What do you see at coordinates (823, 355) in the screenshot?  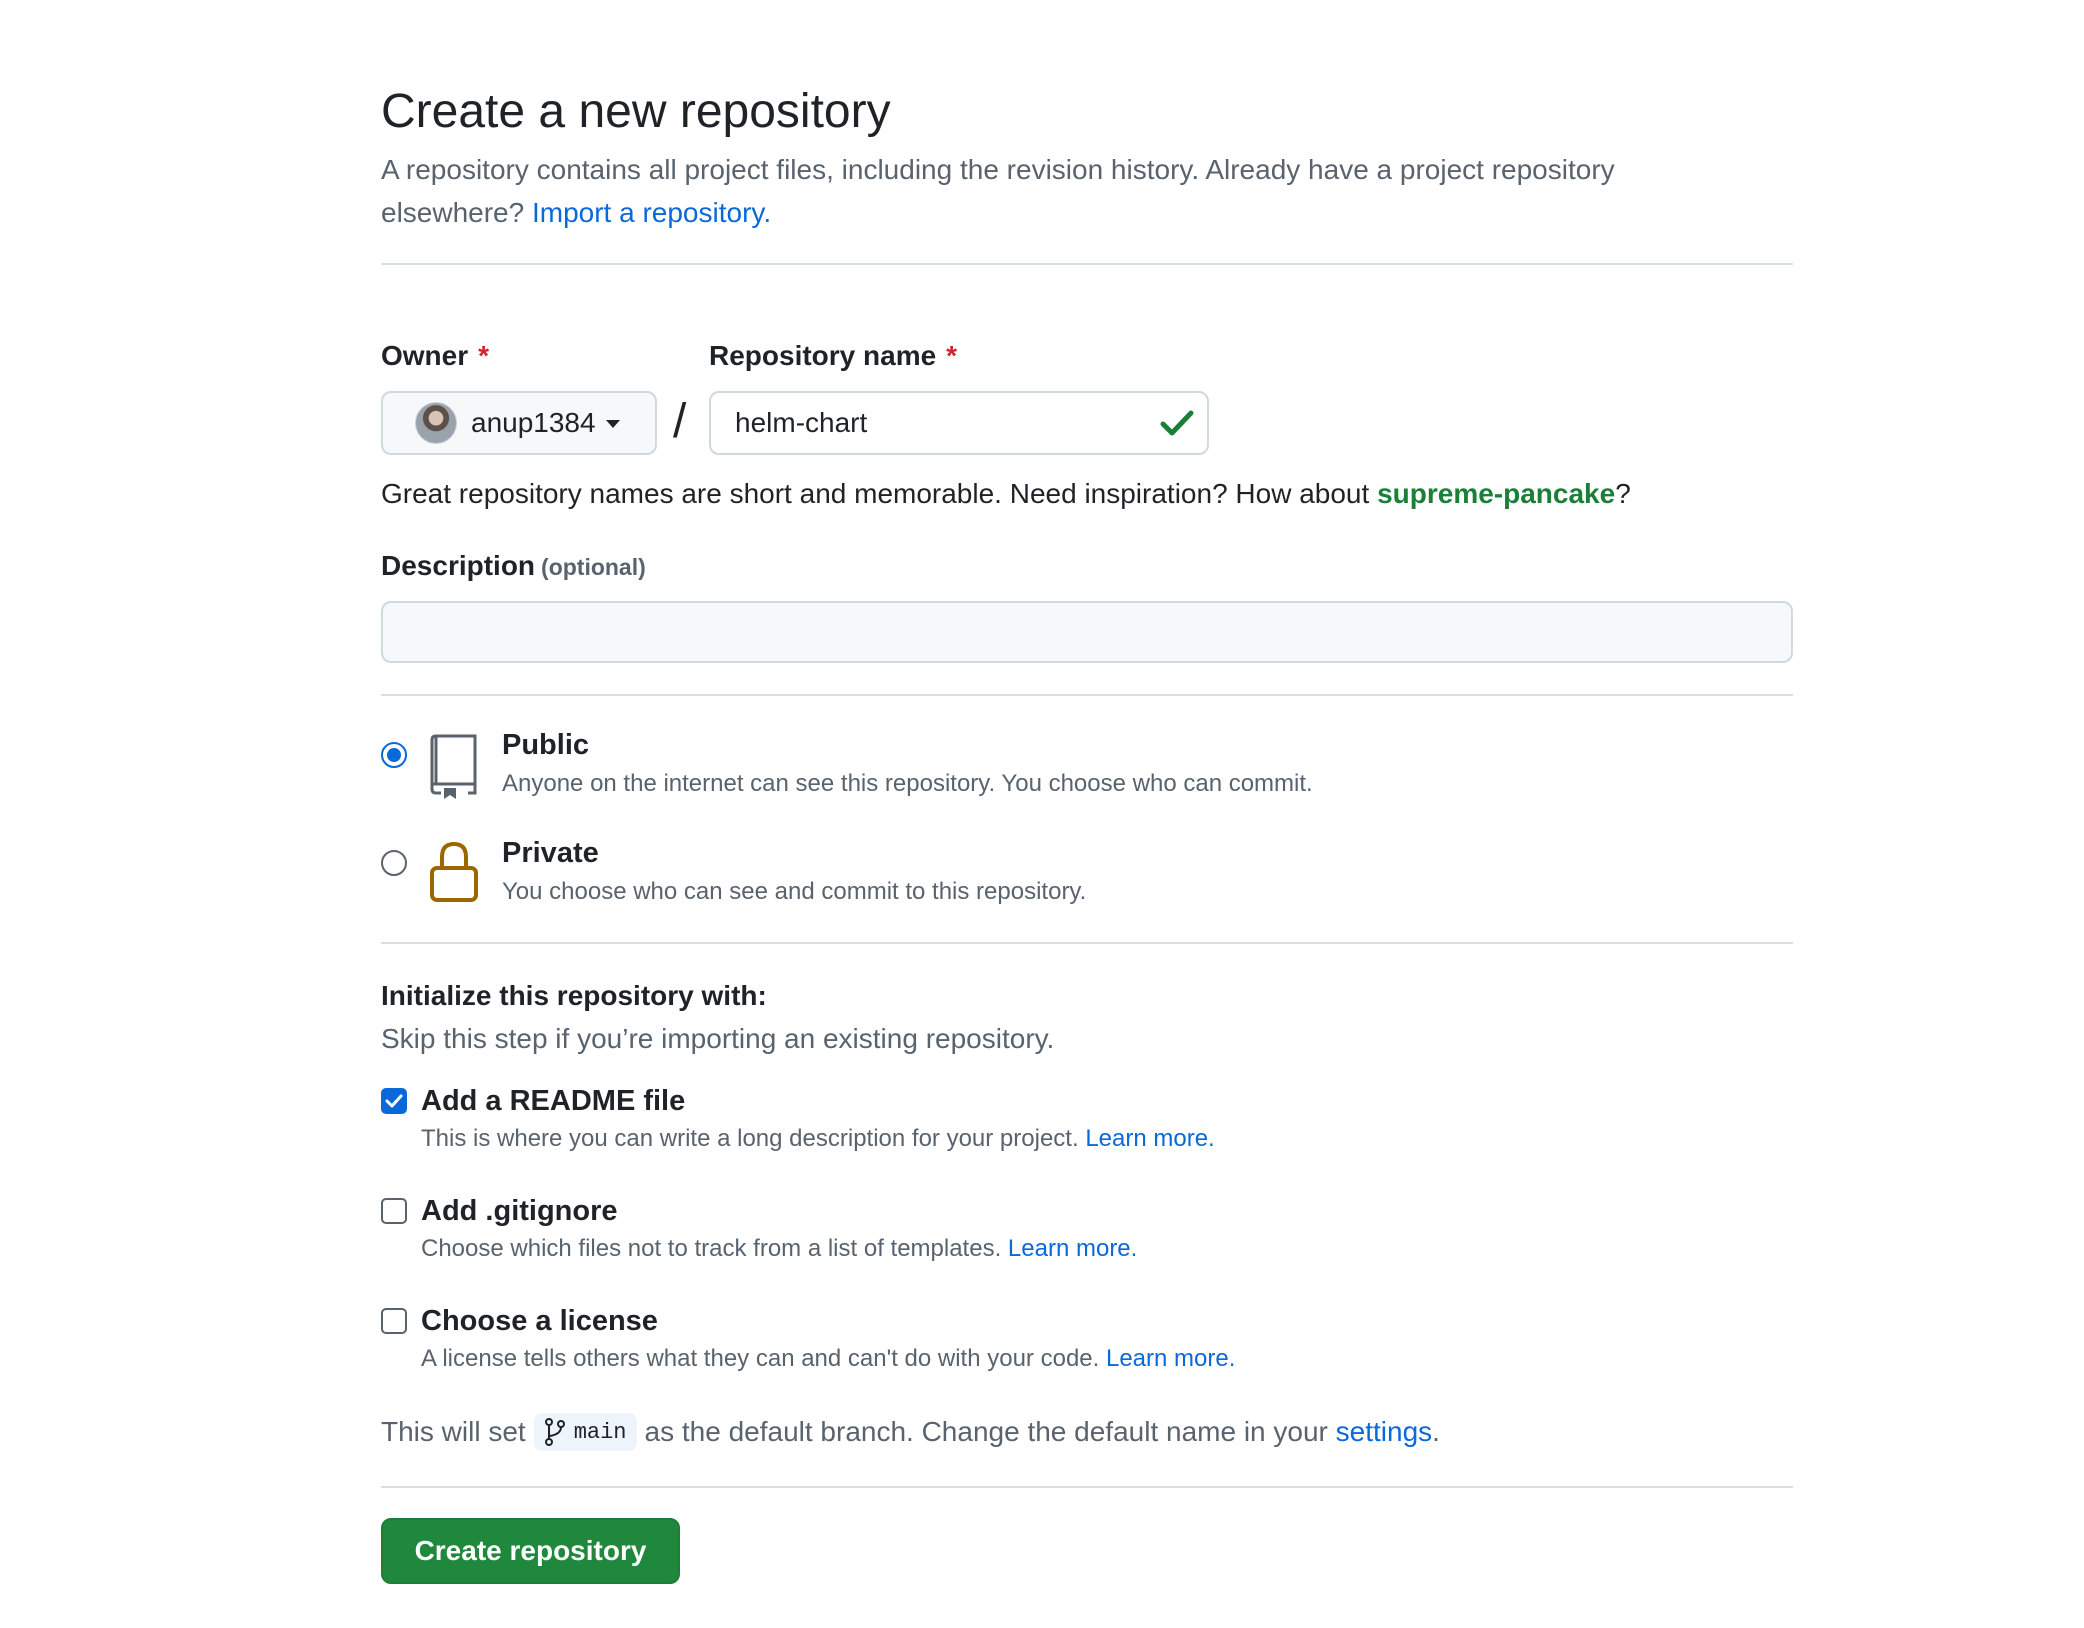 I see `repository-name-label-text: Repository name` at bounding box center [823, 355].